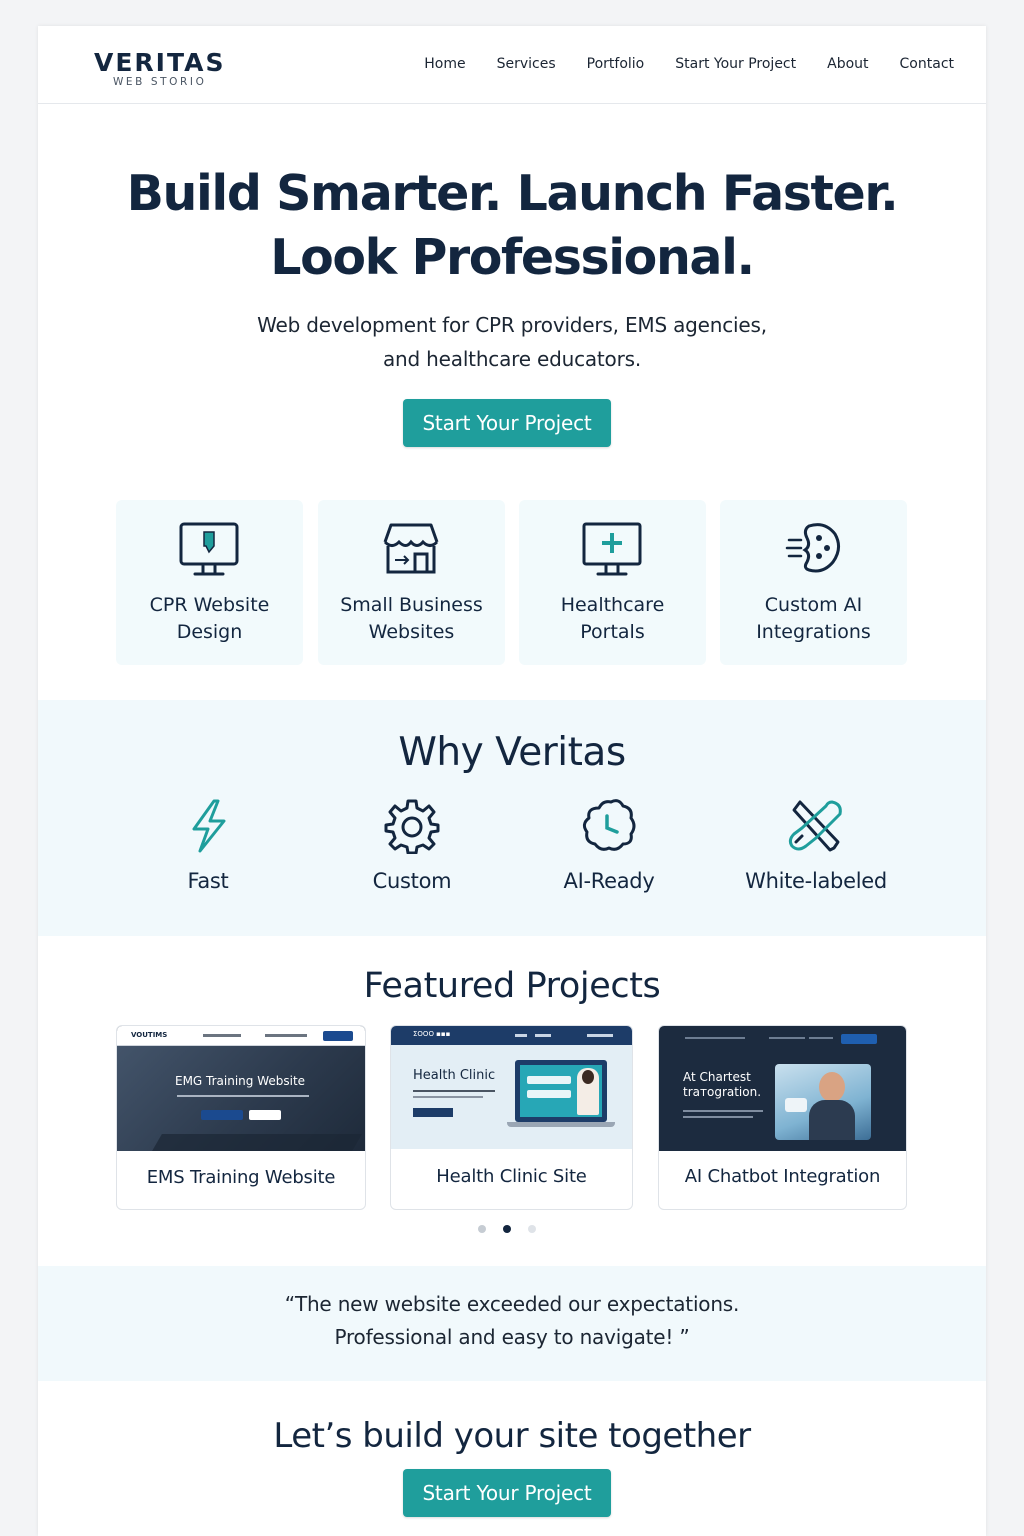 Image resolution: width=1024 pixels, height=1536 pixels. Describe the element at coordinates (511, 1087) in the screenshot. I see `project-thumbnail: ΣΟΟΟ ▪▪▪ Health Clinic` at that location.